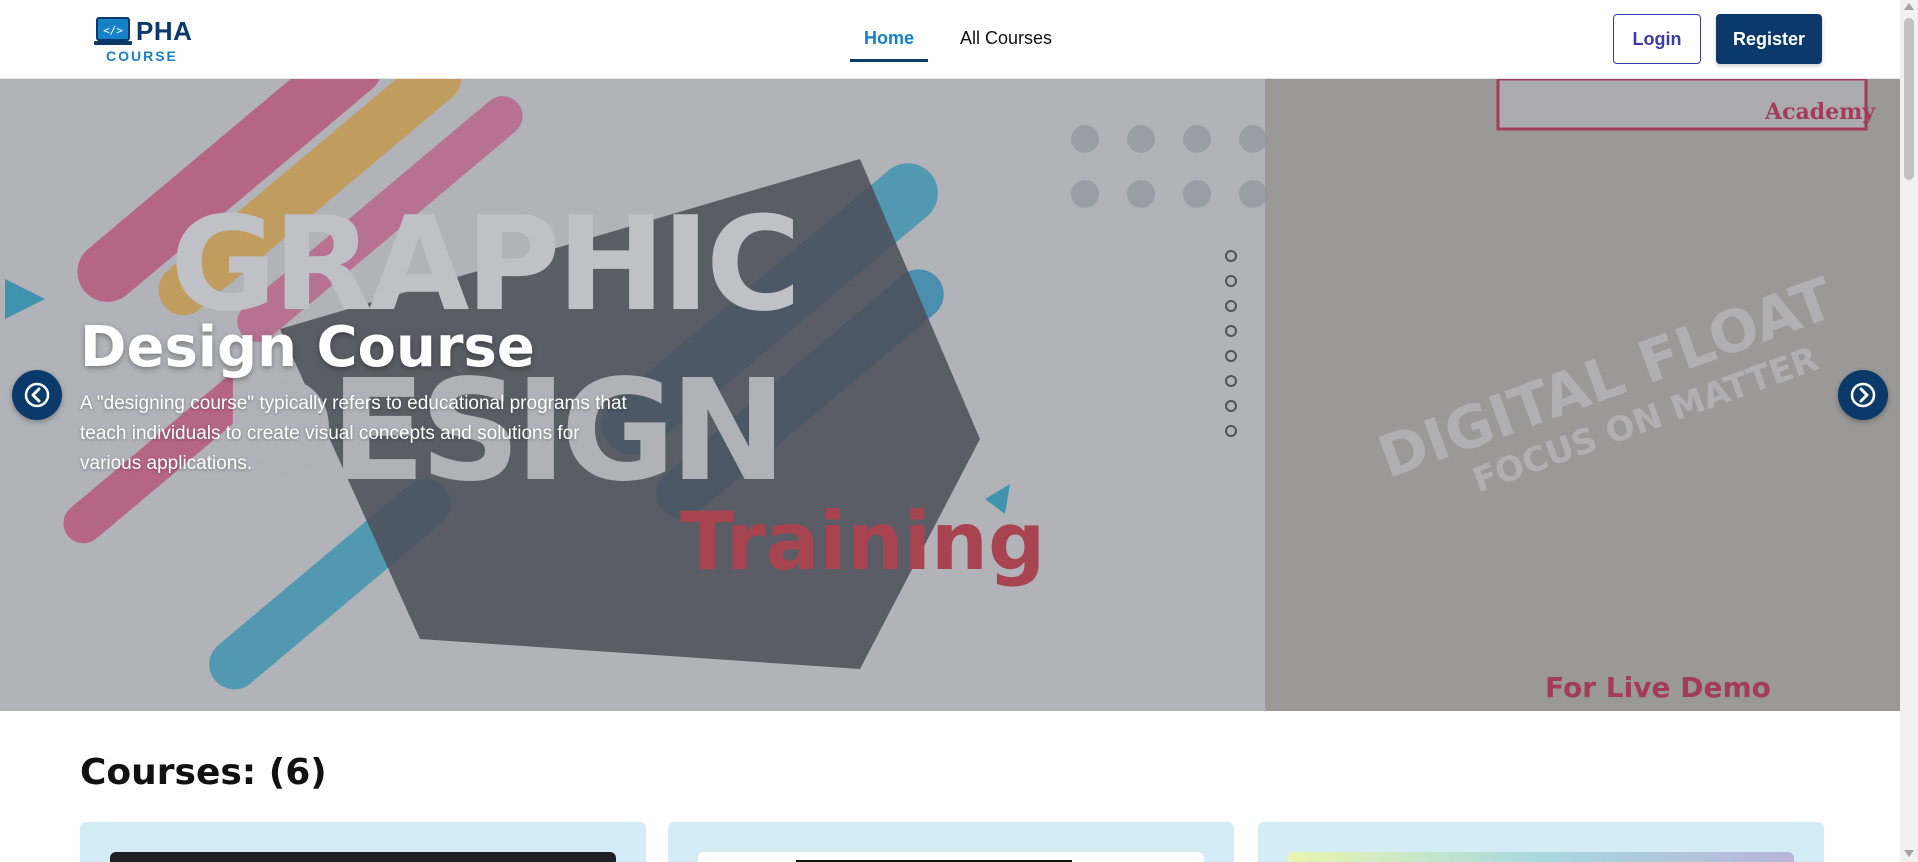 This screenshot has height=862, width=1918. Describe the element at coordinates (1909, 6) in the screenshot. I see `scroll-up-arrow-icon` at that location.